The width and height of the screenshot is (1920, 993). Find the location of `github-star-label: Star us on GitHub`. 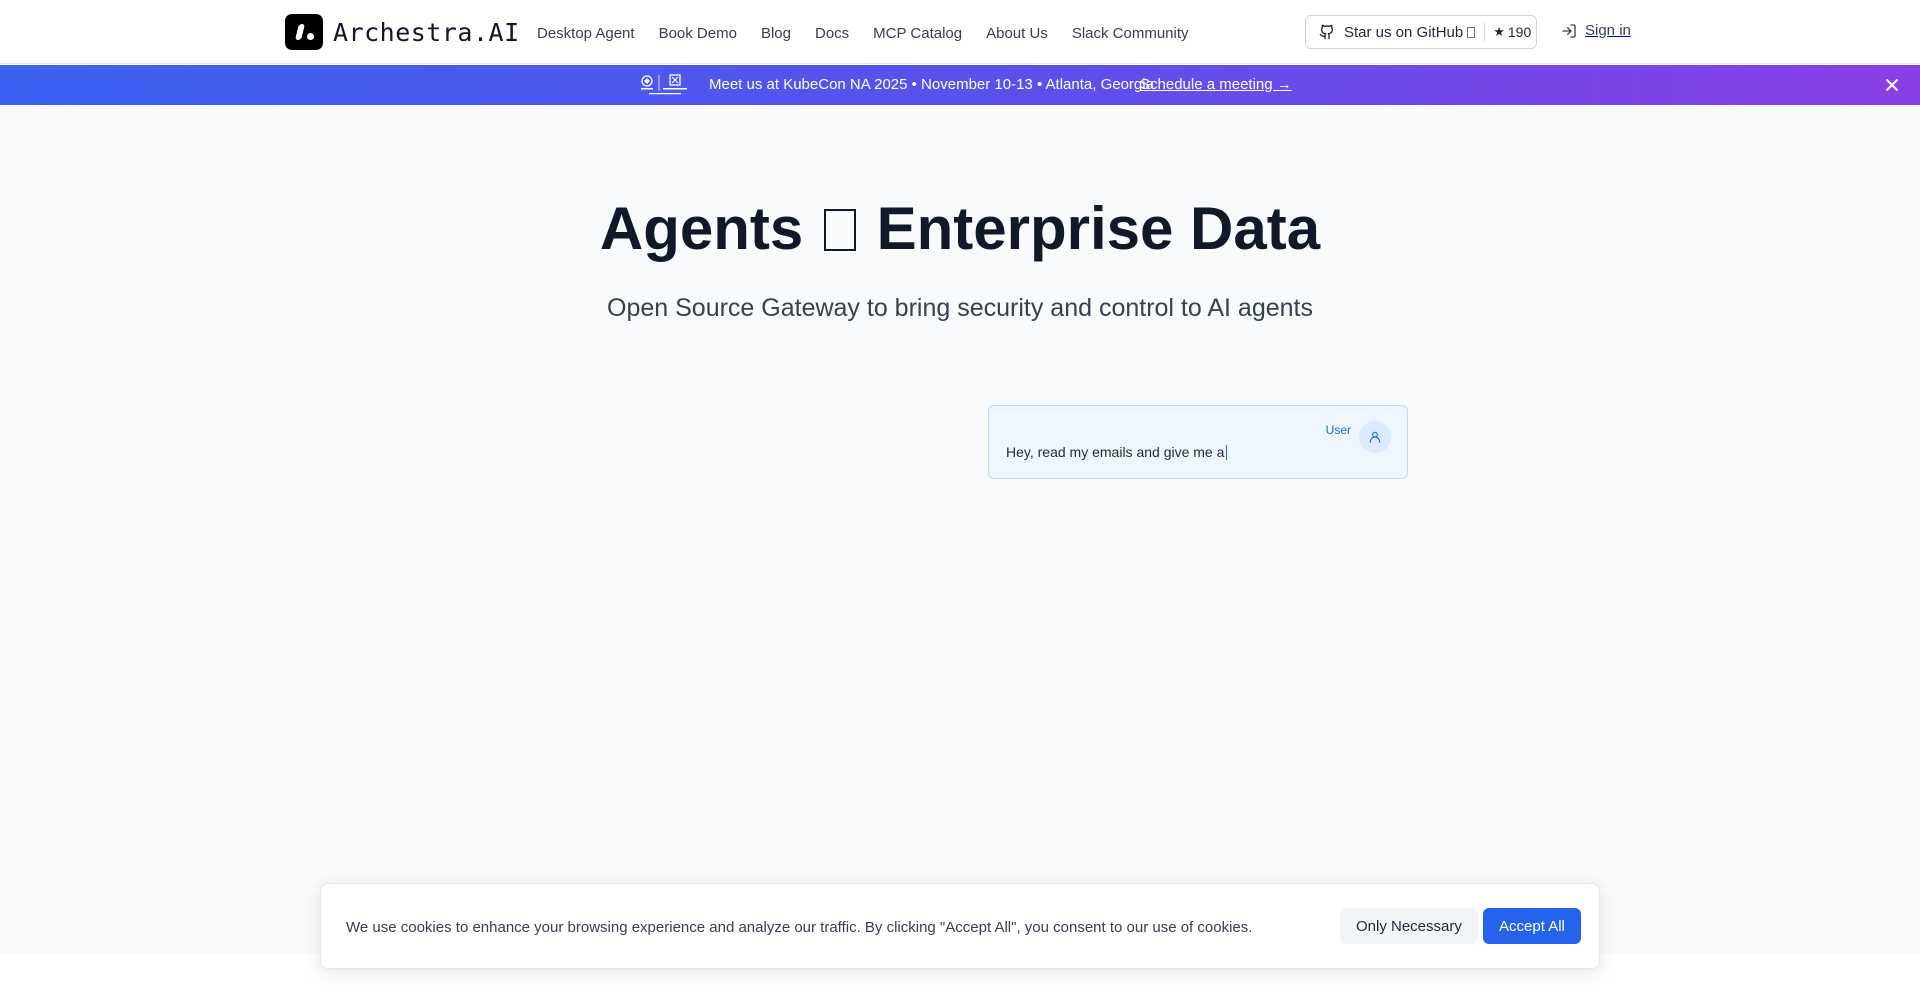

github-star-label: Star us on GitHub is located at coordinates (1404, 32).